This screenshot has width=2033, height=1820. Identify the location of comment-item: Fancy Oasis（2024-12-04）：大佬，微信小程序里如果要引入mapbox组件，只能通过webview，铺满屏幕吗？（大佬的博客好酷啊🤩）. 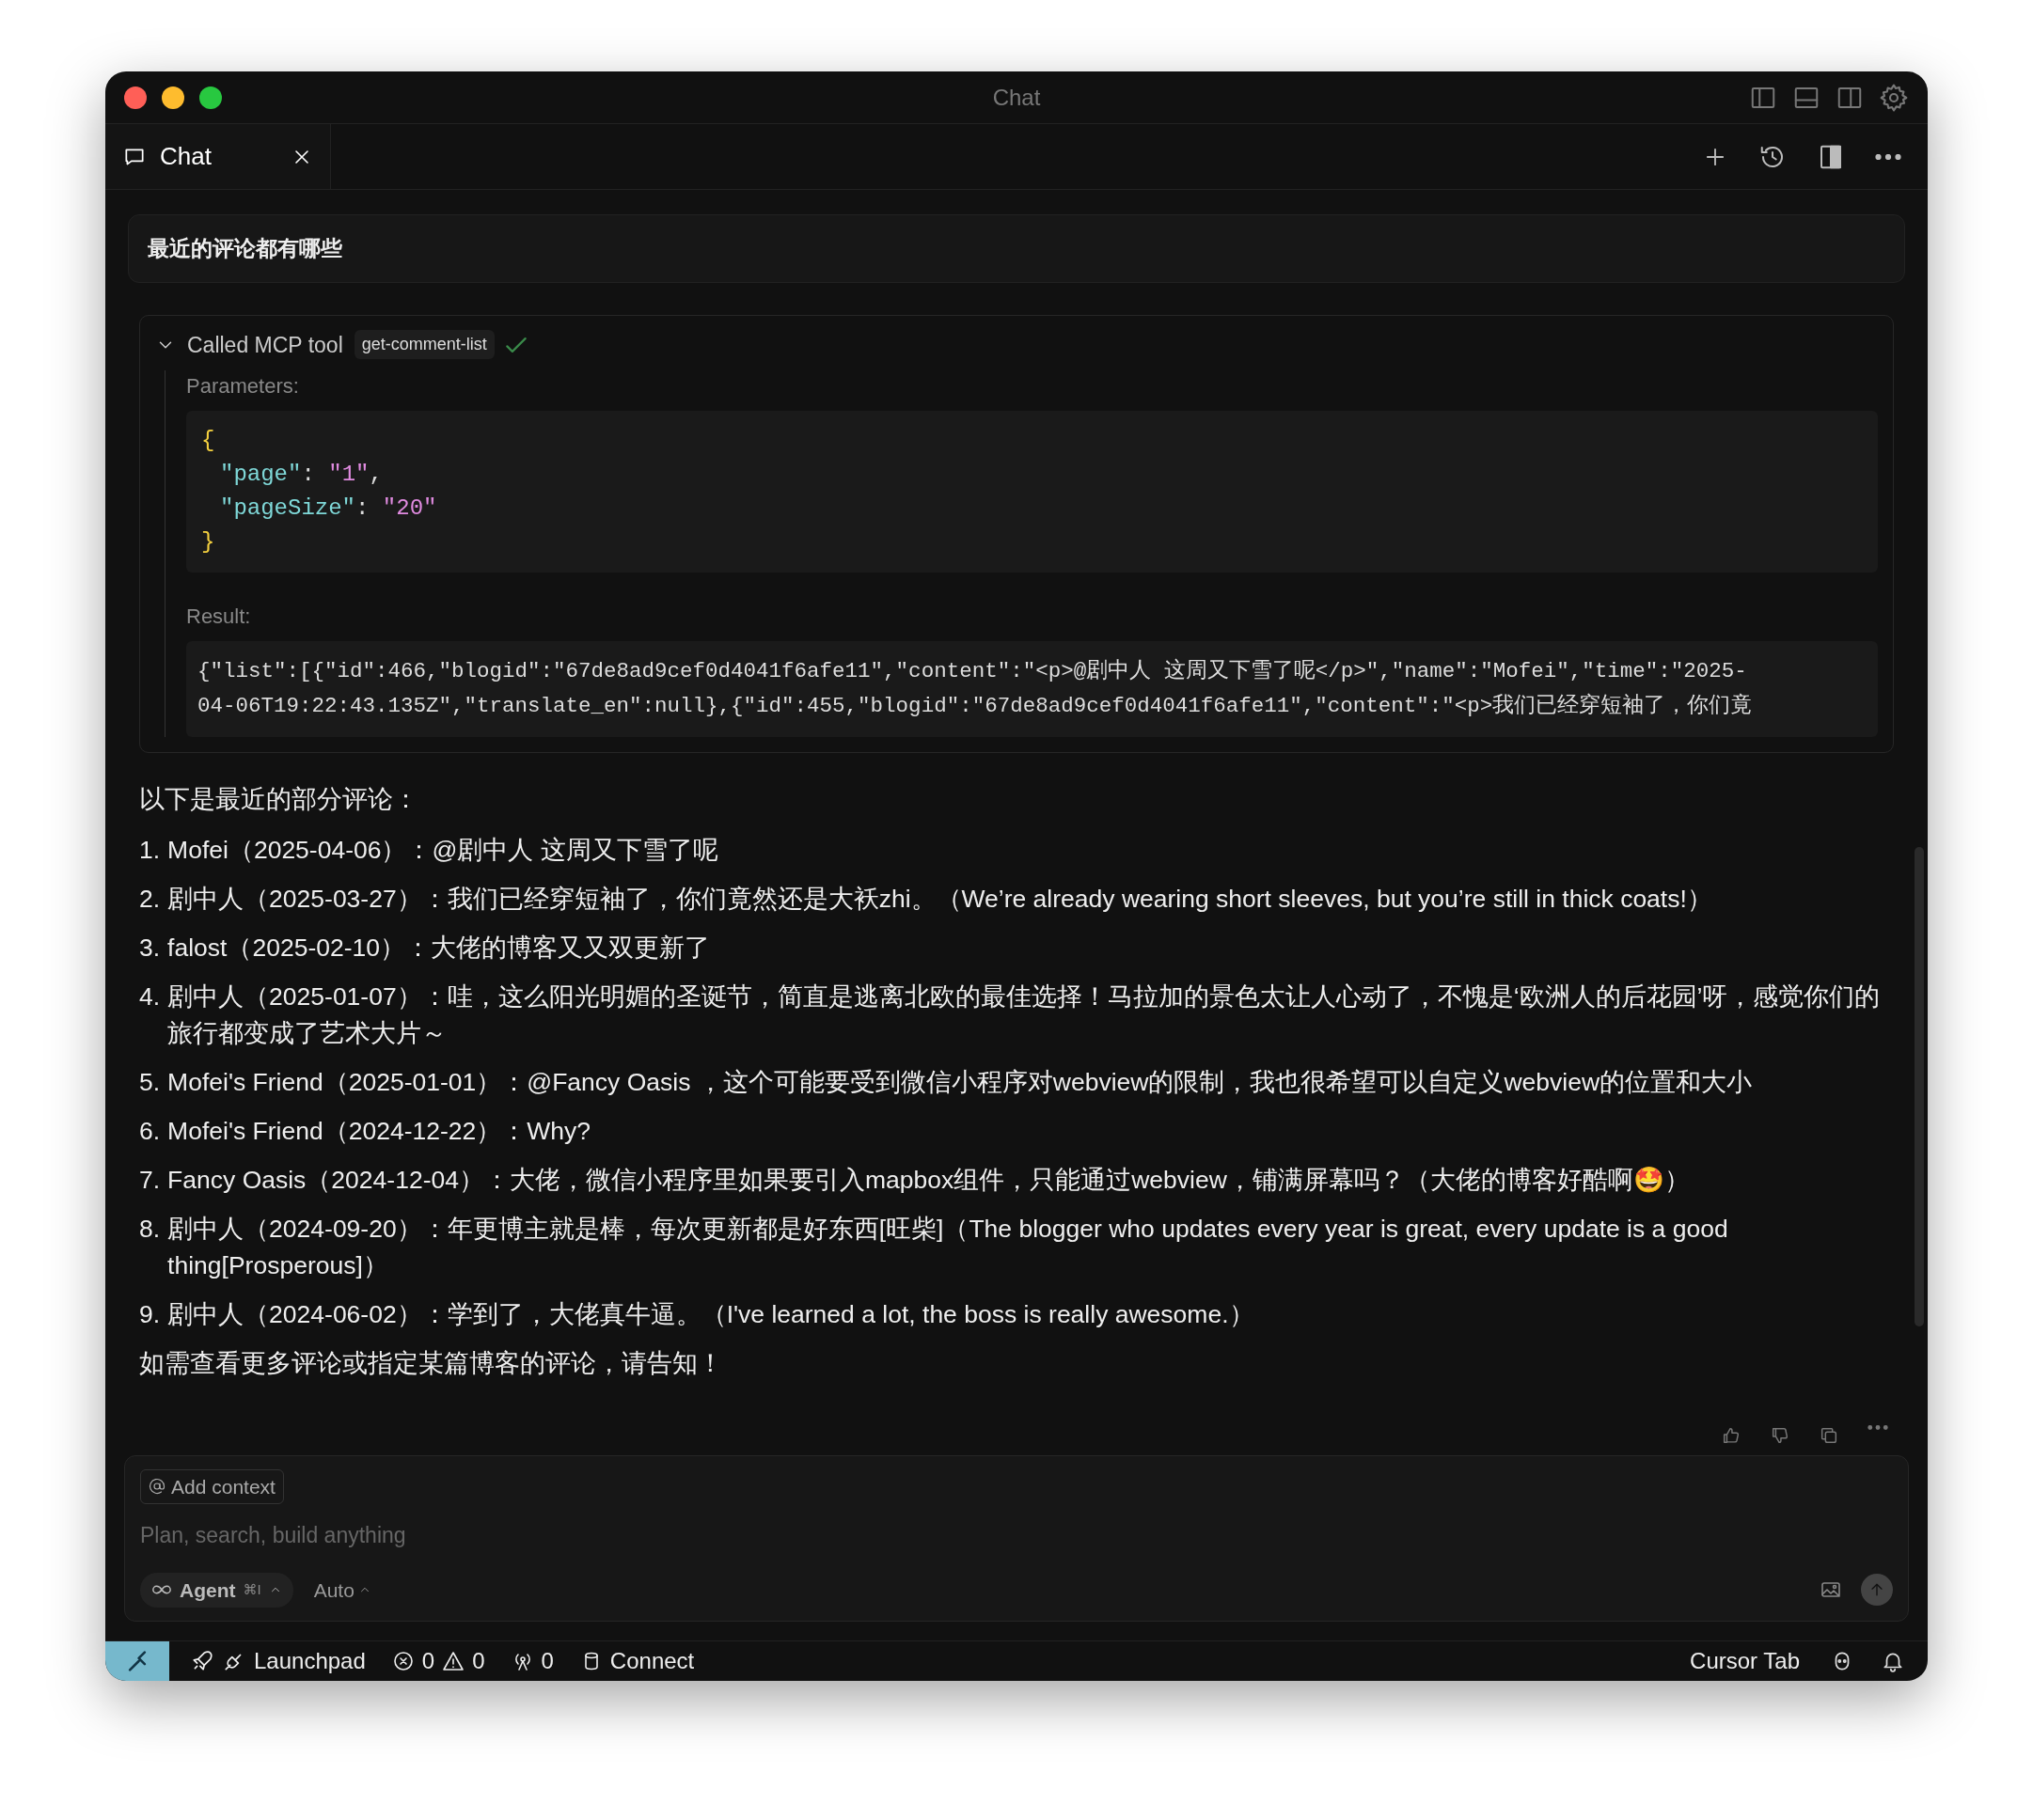
(928, 1180).